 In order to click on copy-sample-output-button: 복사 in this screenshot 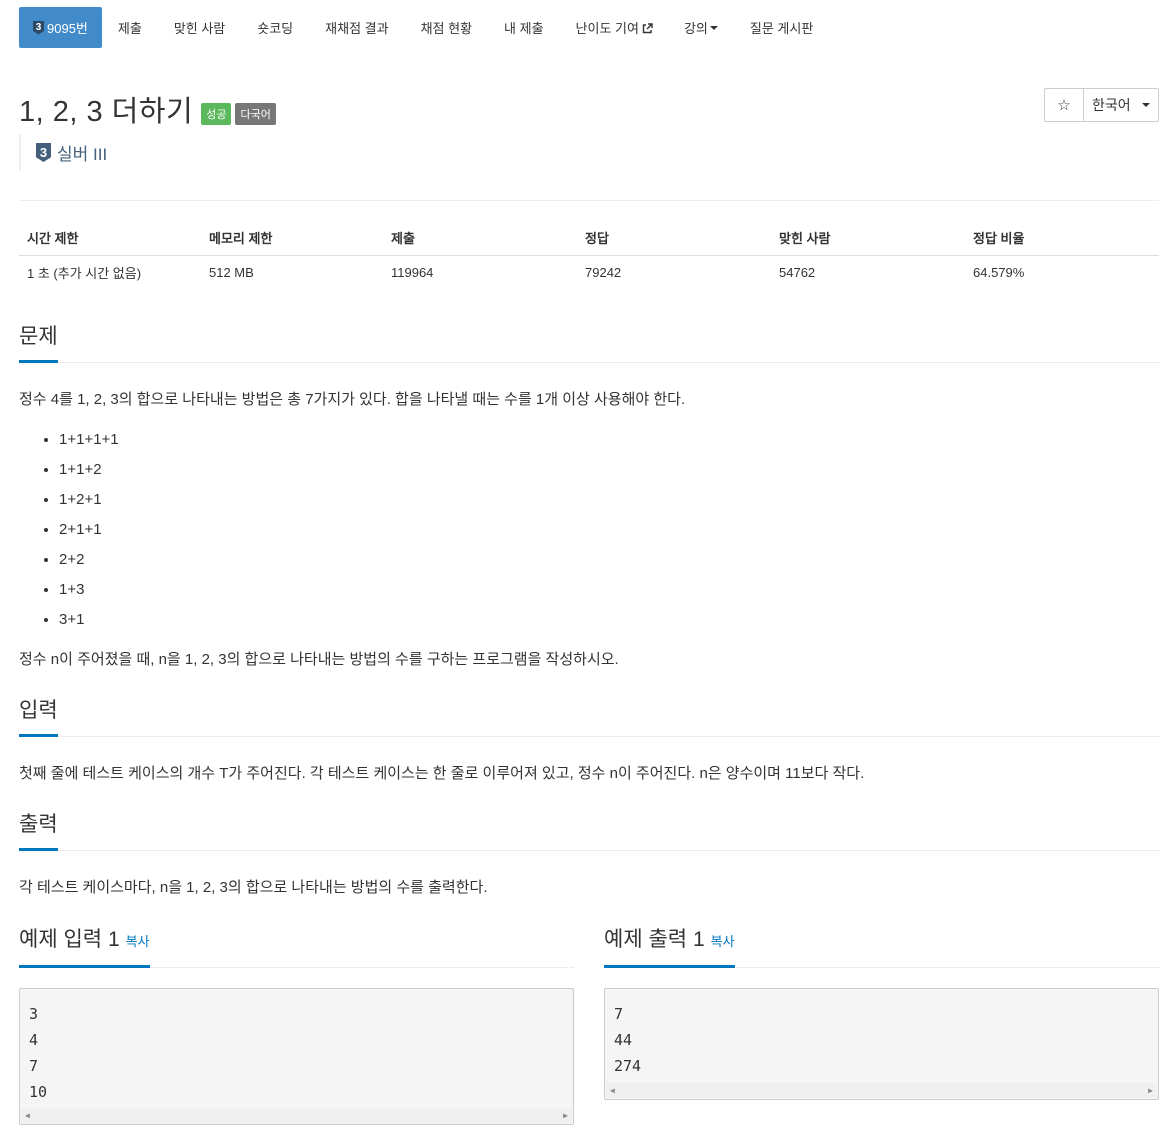, I will do `click(723, 941)`.